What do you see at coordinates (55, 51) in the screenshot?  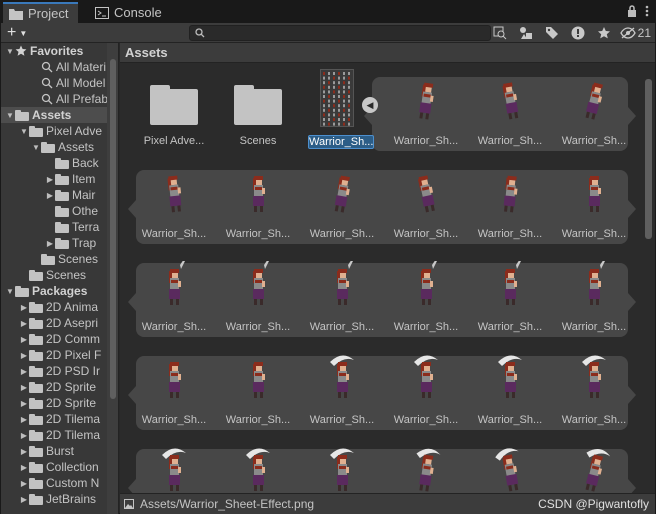 I see `tree-item: ▼ Favorites` at bounding box center [55, 51].